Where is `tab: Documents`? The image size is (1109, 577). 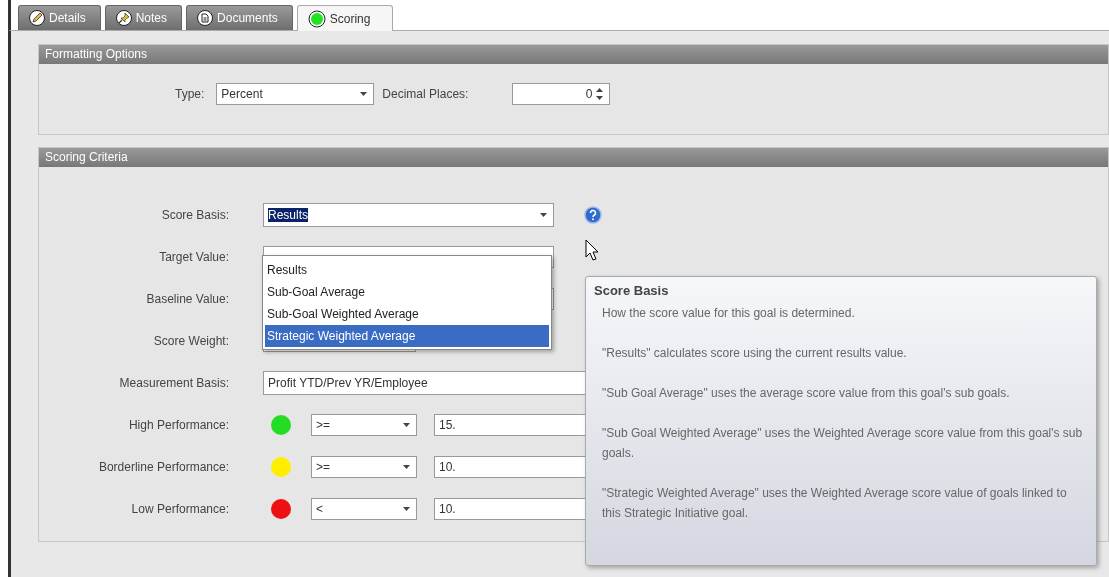
tab: Documents is located at coordinates (239, 17).